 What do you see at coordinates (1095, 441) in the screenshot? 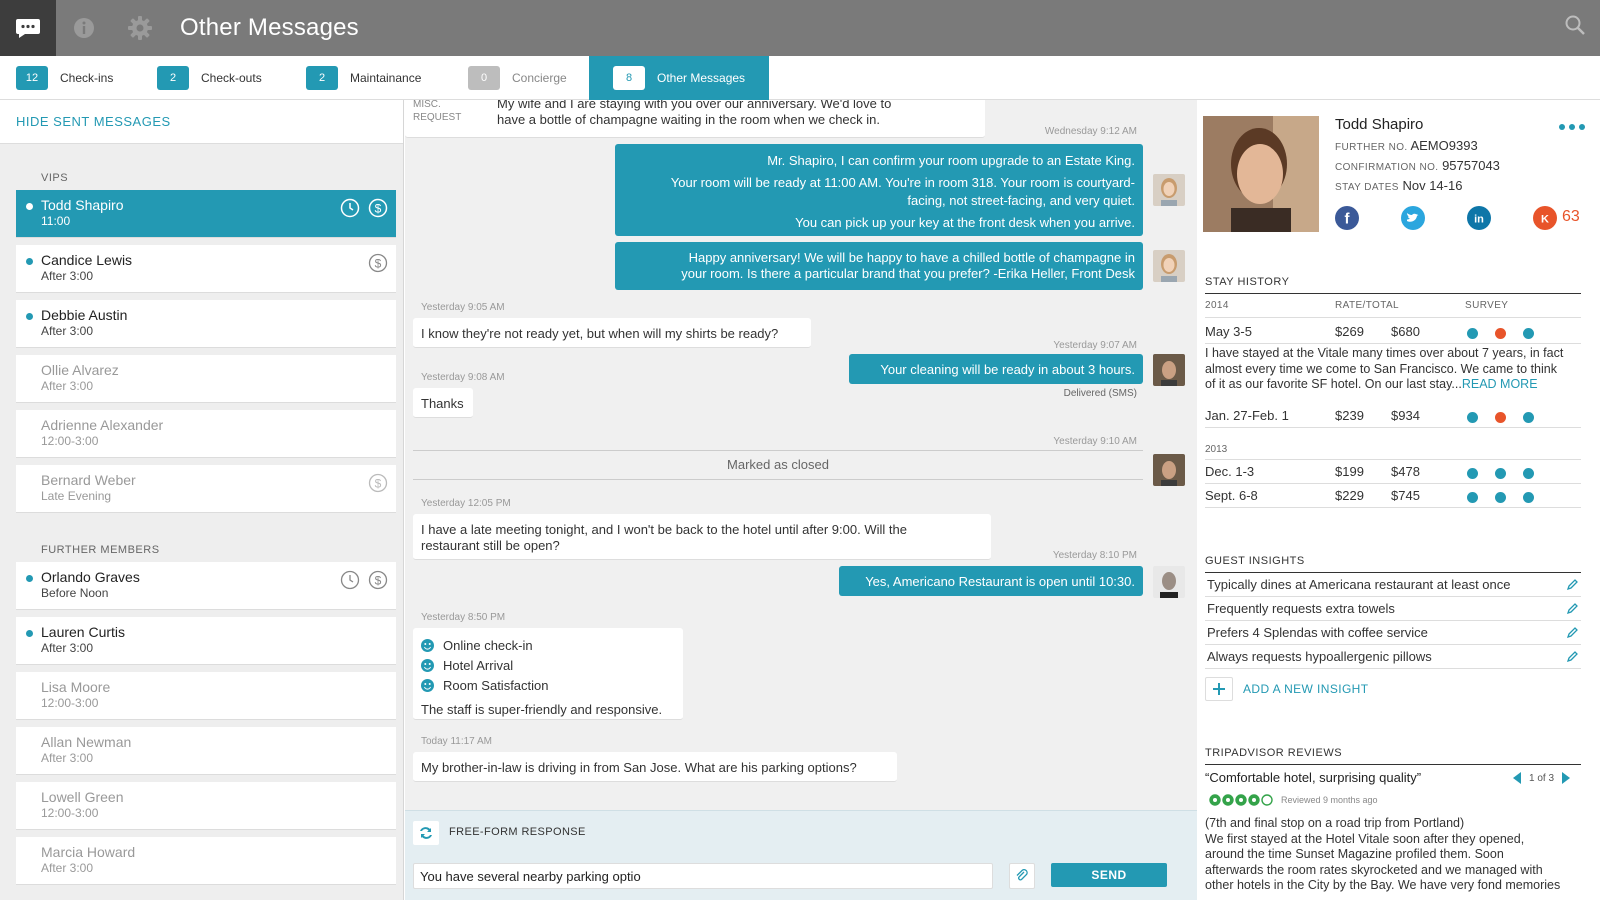
I see `timestamp: Yesterday 9:10 AM` at bounding box center [1095, 441].